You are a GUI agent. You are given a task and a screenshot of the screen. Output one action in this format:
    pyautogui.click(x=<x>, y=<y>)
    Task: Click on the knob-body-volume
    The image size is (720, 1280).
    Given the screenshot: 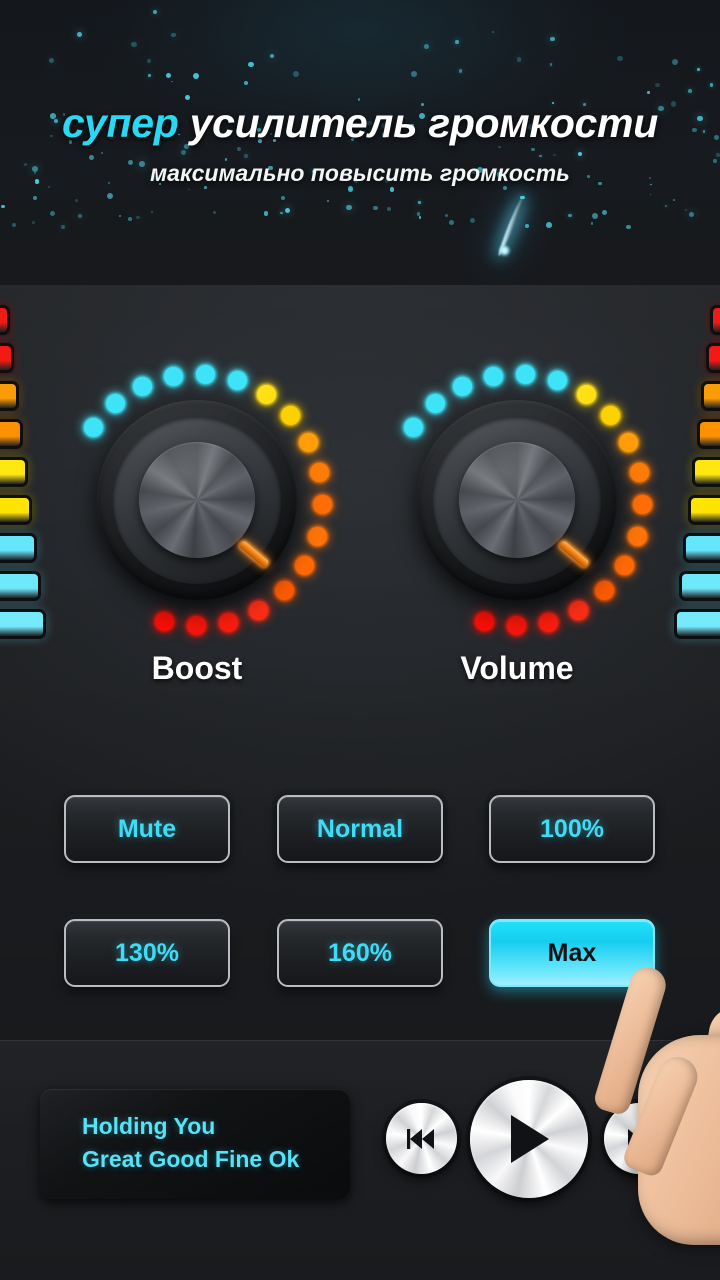 What is the action you would take?
    pyautogui.click(x=517, y=500)
    